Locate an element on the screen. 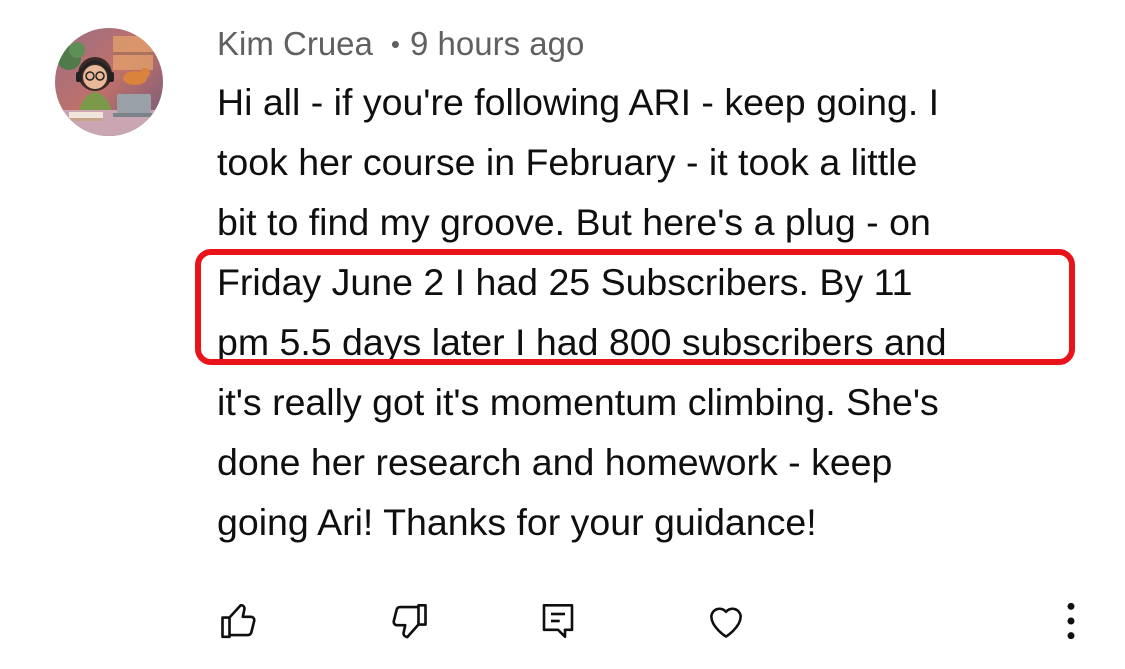  avatar is located at coordinates (109, 82).